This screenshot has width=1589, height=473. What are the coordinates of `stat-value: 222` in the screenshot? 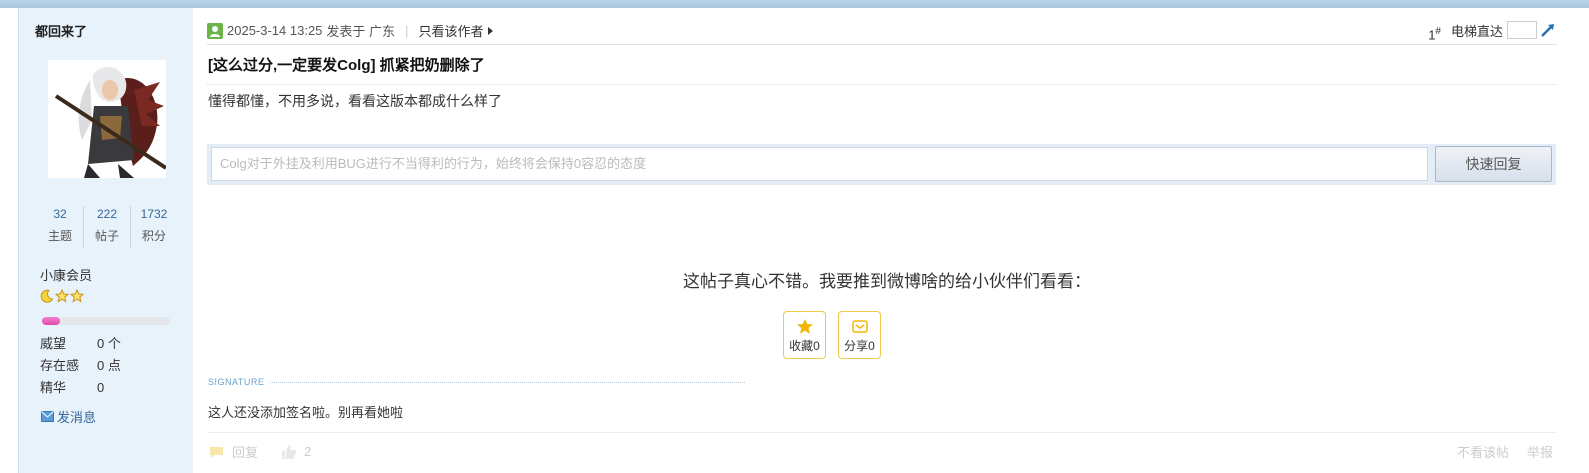 It's located at (107, 214).